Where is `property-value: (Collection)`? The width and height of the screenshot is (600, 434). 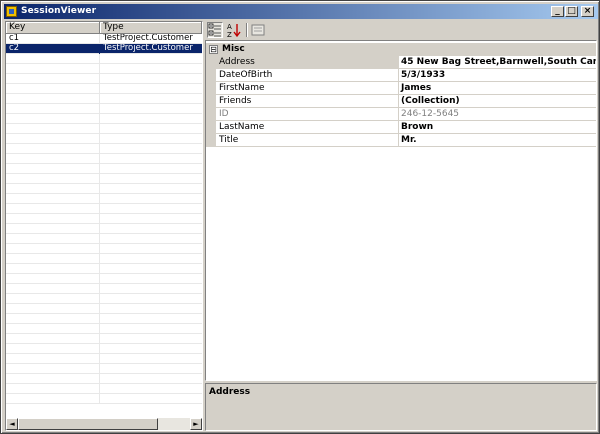
property-value: (Collection) is located at coordinates (497, 101).